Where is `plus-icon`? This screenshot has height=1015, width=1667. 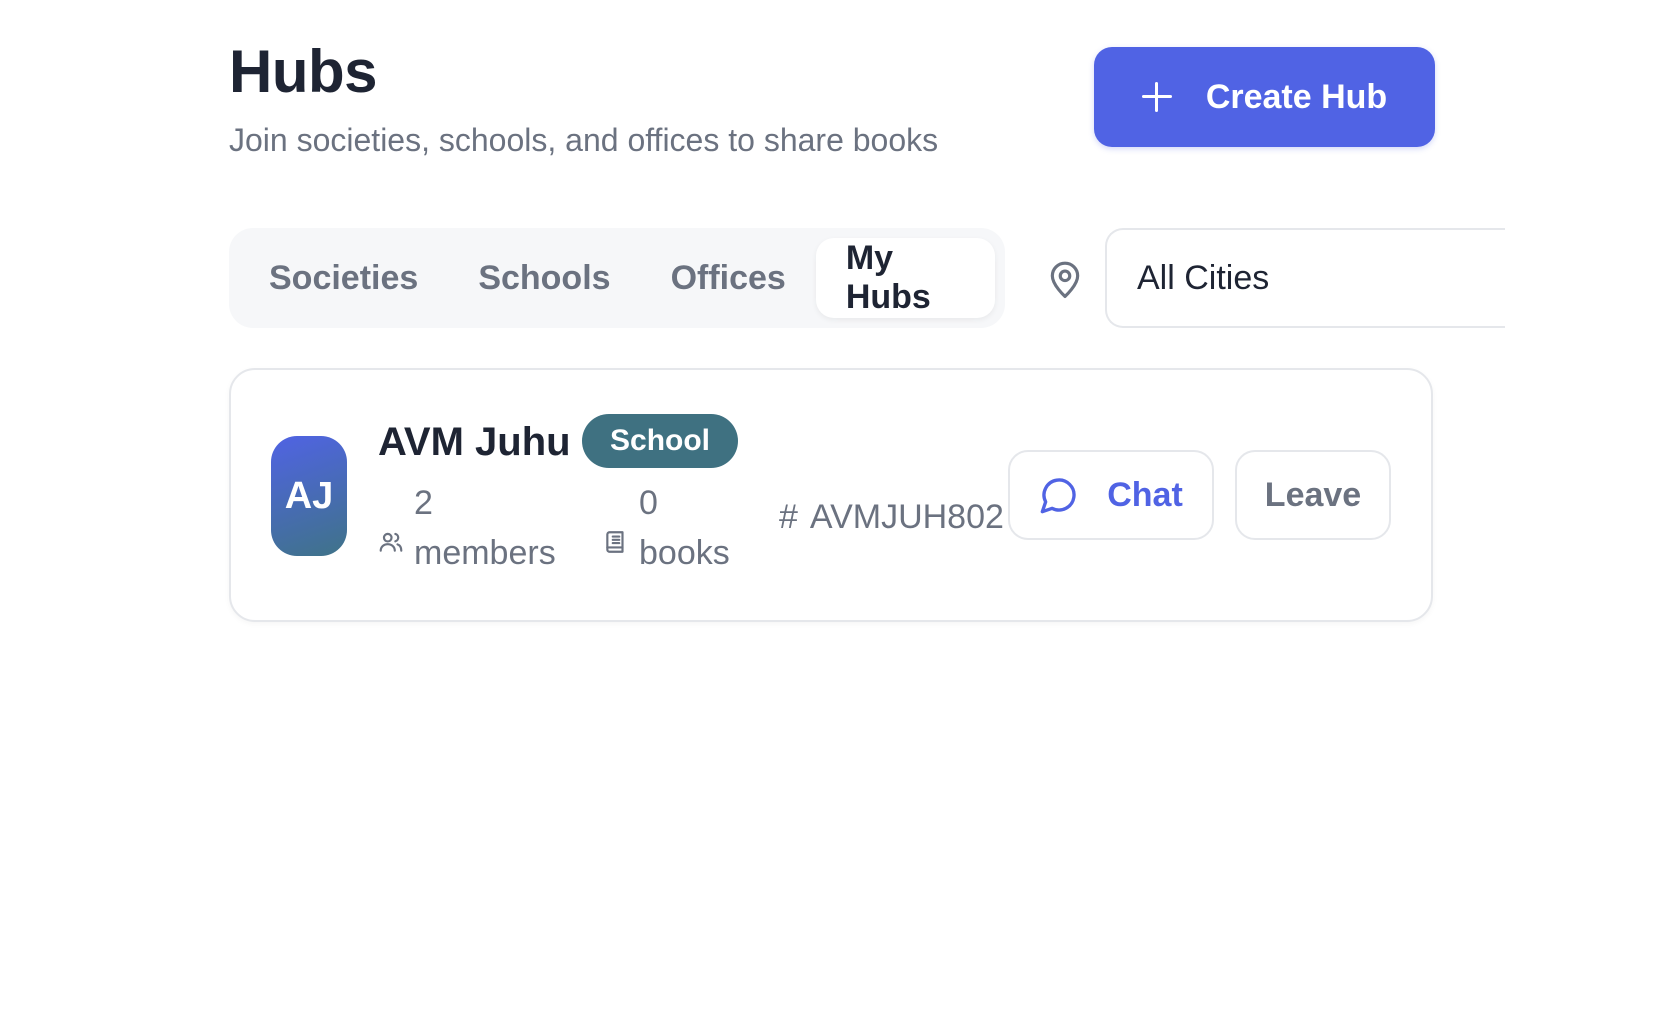 plus-icon is located at coordinates (1156, 97).